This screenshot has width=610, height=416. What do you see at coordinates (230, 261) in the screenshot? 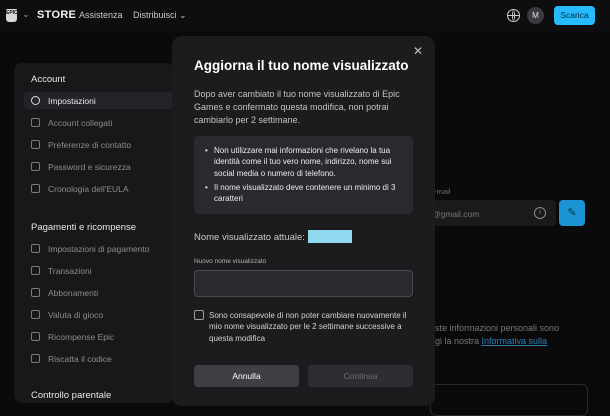
I see `new-name-label: Nuovo nome visualizzato` at bounding box center [230, 261].